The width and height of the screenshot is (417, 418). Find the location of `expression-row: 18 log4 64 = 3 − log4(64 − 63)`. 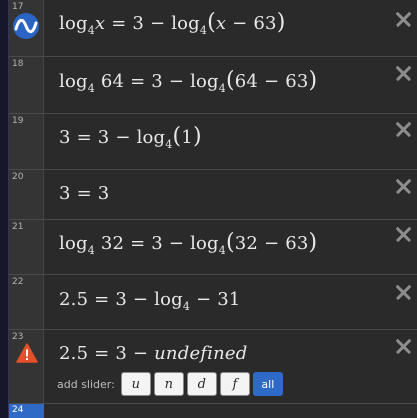

expression-row: 18 log4 64 = 3 − log4(64 − 63) is located at coordinates (213, 85).